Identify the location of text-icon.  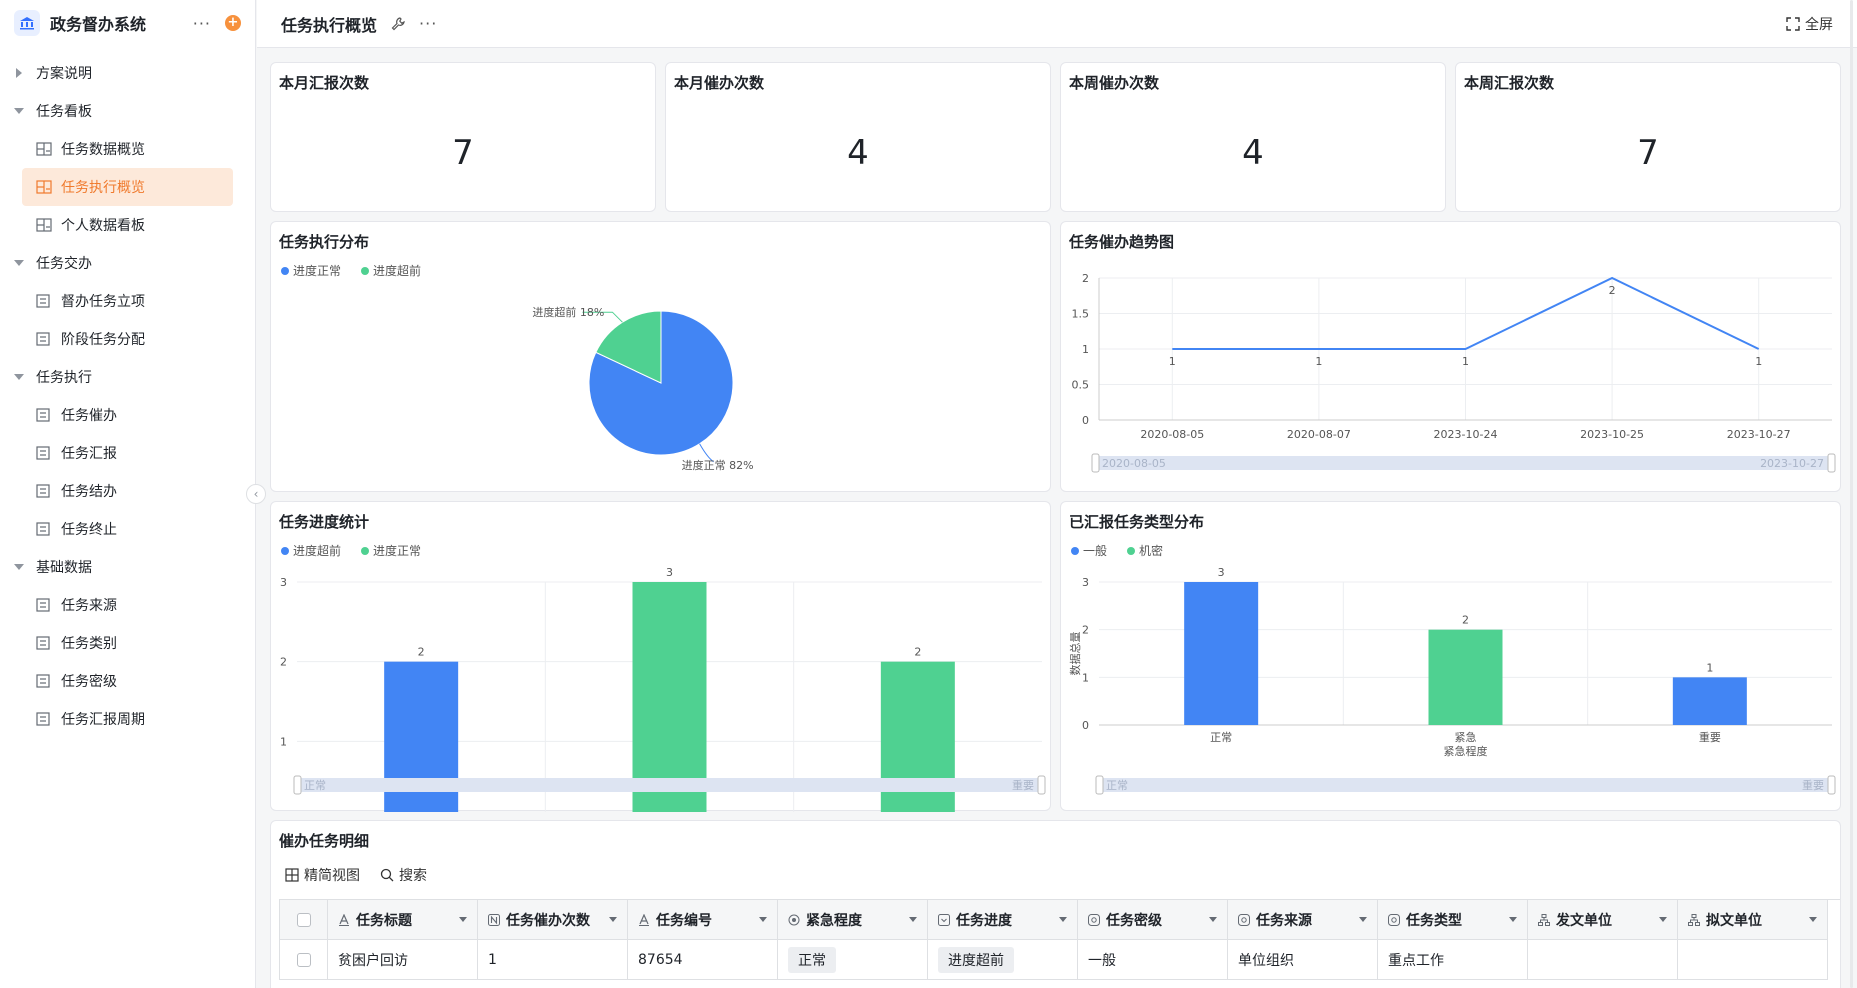
(344, 919).